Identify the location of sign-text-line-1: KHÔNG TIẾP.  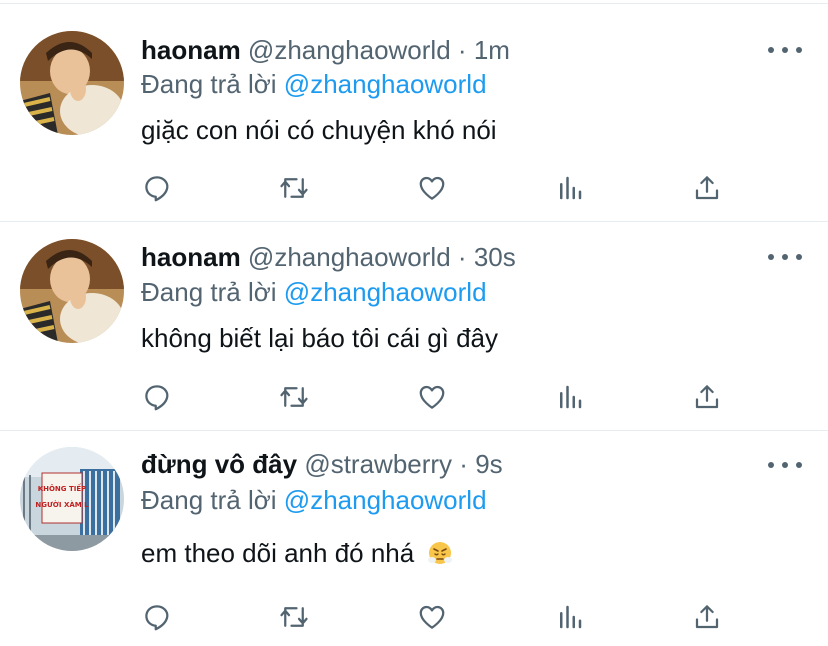
(62, 488).